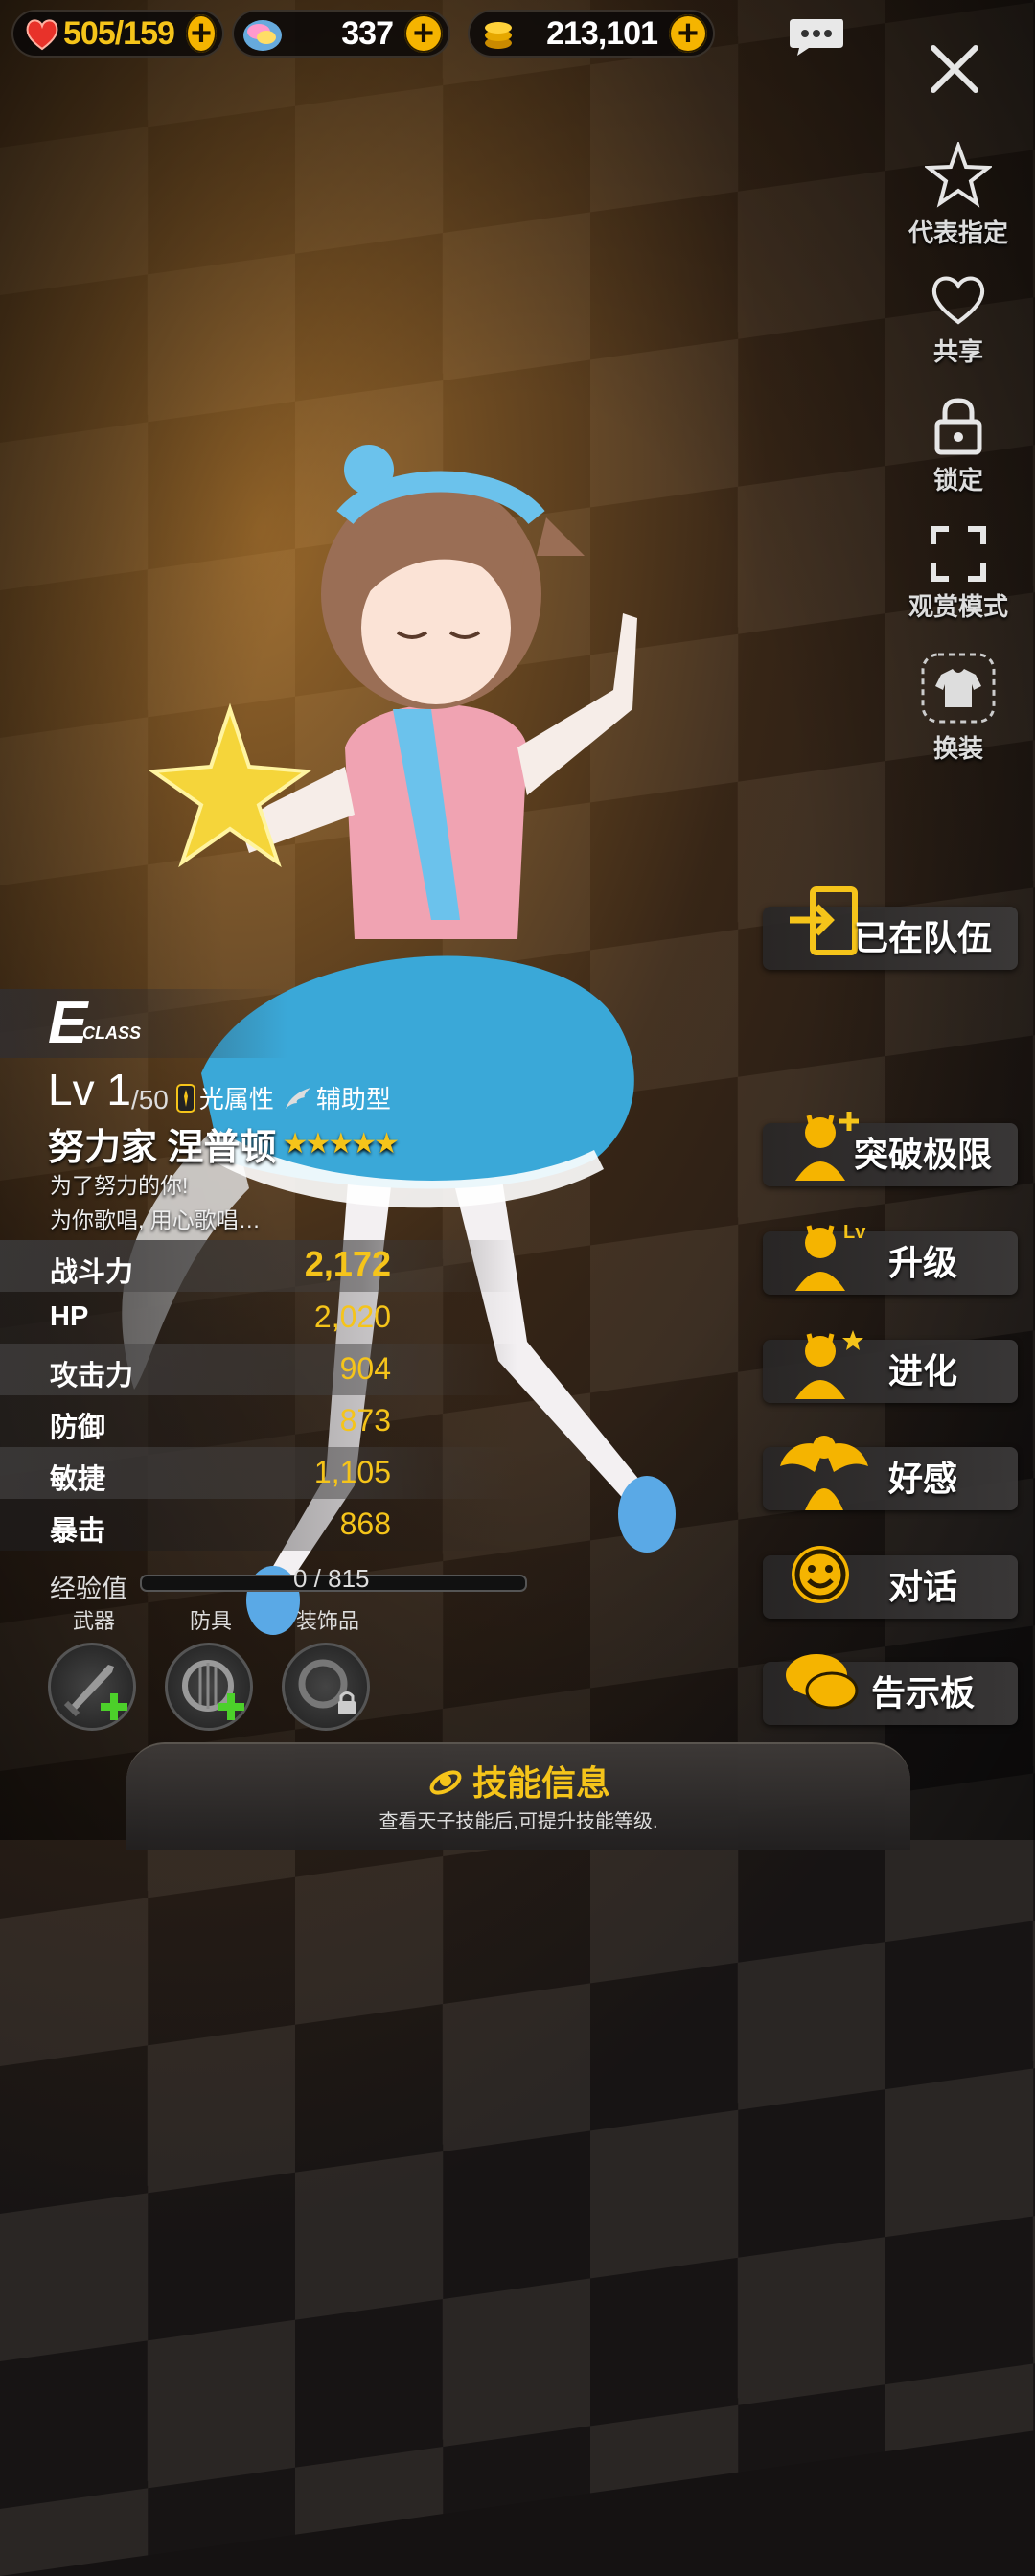  I want to click on in-team-button: 已在队伍, so click(890, 928).